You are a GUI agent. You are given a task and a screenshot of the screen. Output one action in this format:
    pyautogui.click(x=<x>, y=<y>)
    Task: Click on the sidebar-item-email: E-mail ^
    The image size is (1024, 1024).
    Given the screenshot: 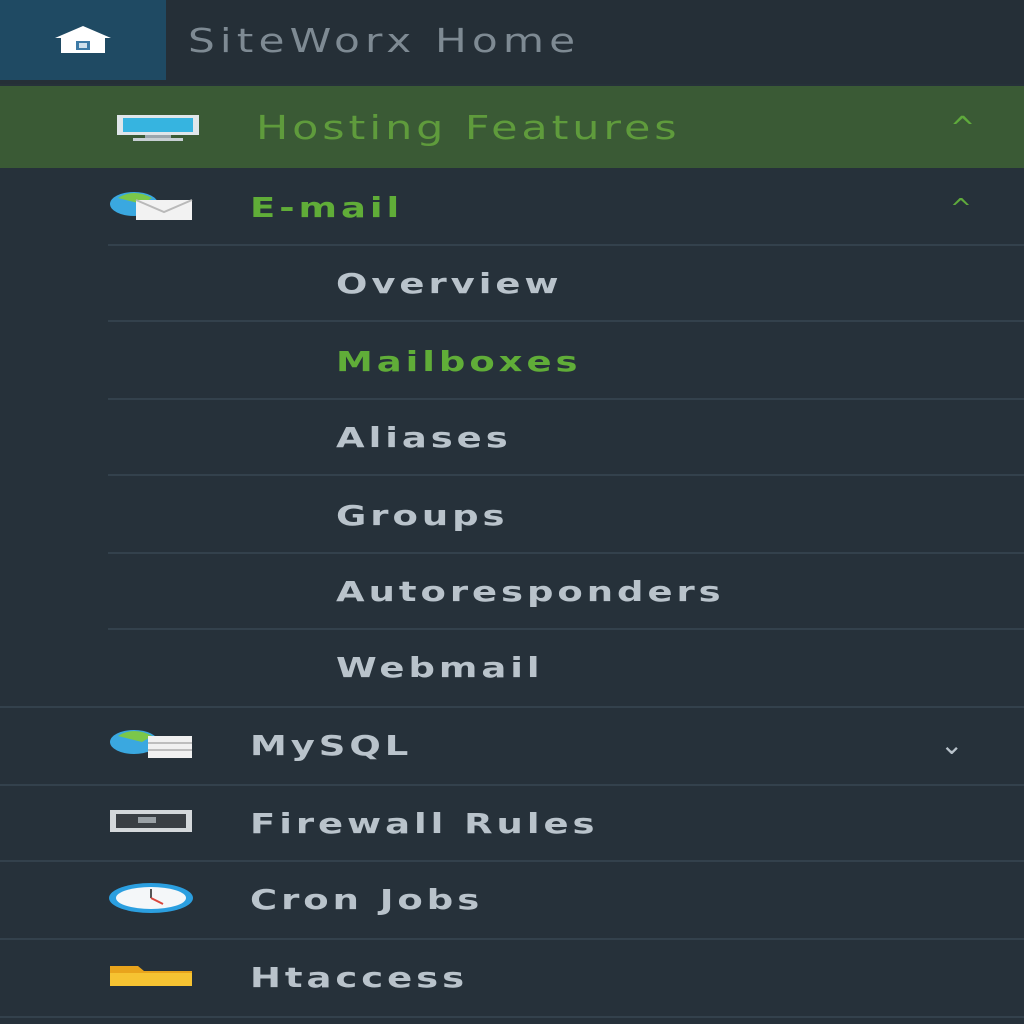 What is the action you would take?
    pyautogui.click(x=512, y=208)
    